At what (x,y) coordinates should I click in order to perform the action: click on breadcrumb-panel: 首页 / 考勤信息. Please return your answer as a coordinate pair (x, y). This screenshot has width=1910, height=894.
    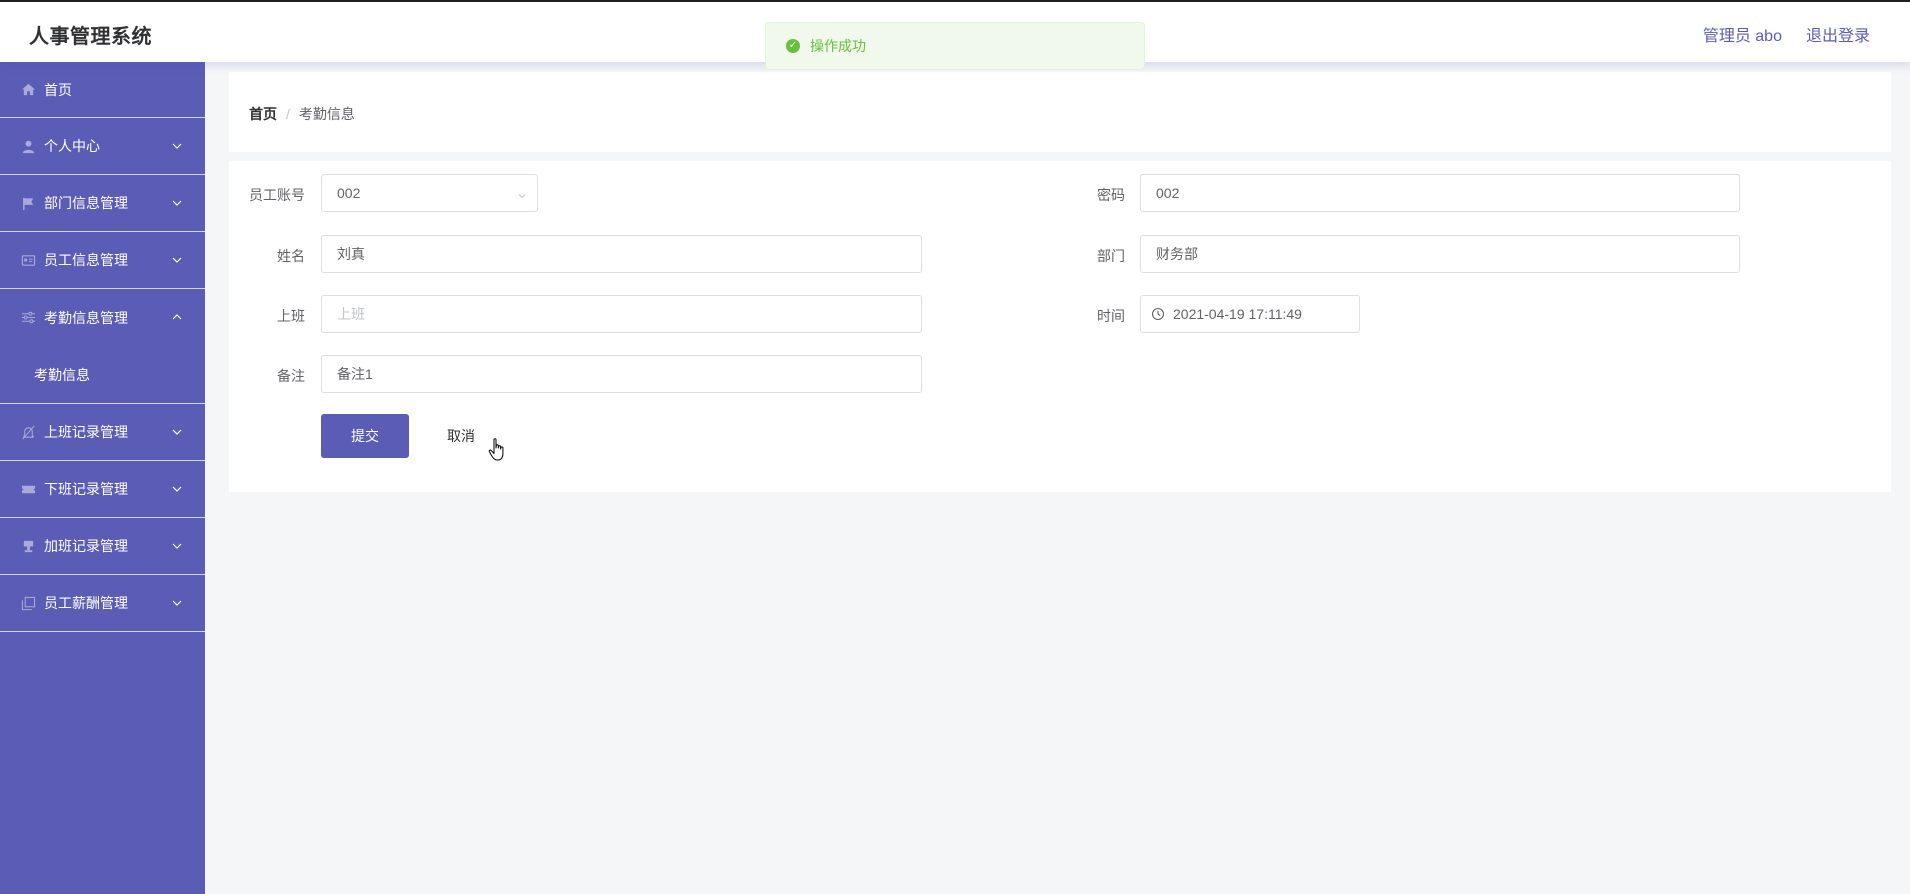
    Looking at the image, I should click on (1060, 112).